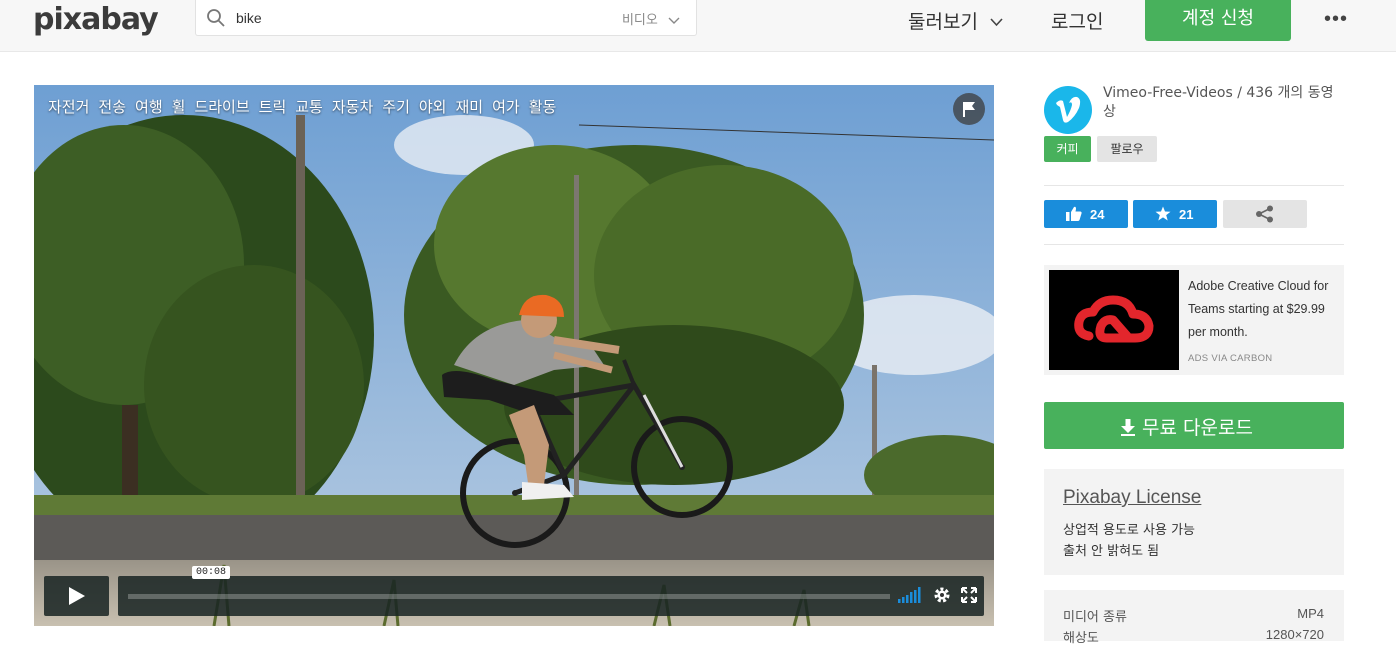  I want to click on coffee-button: 커피, so click(1067, 149).